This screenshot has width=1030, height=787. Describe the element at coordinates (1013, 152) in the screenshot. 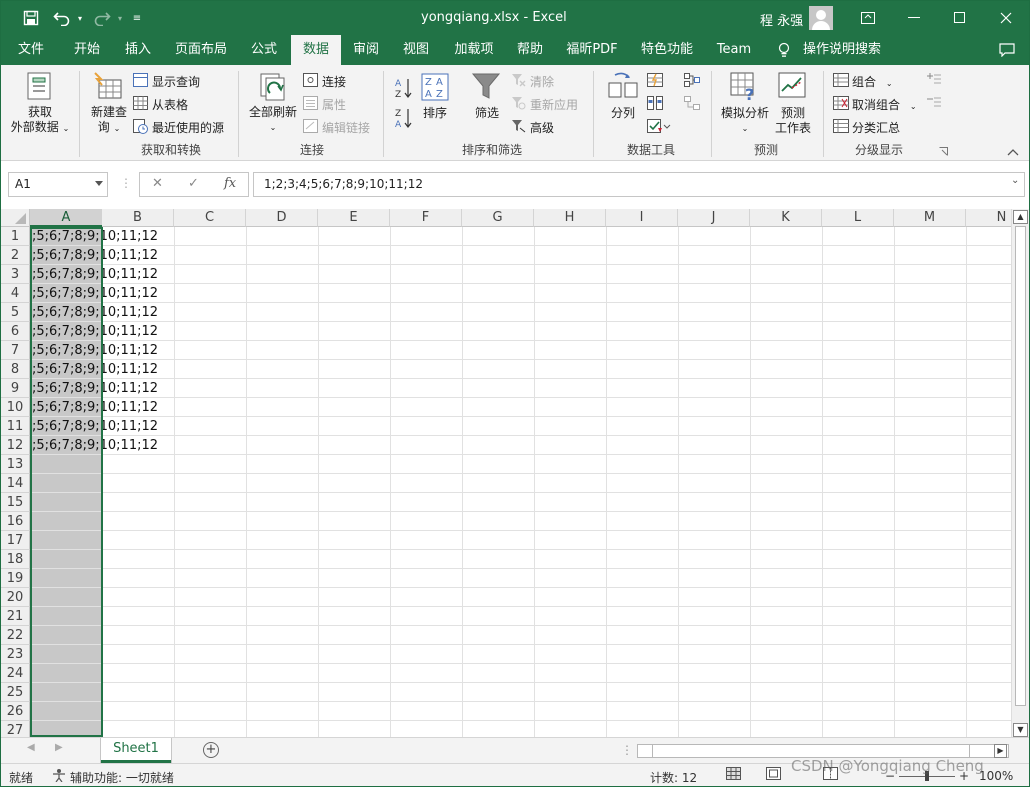

I see `collapse-ribbon-icon` at that location.